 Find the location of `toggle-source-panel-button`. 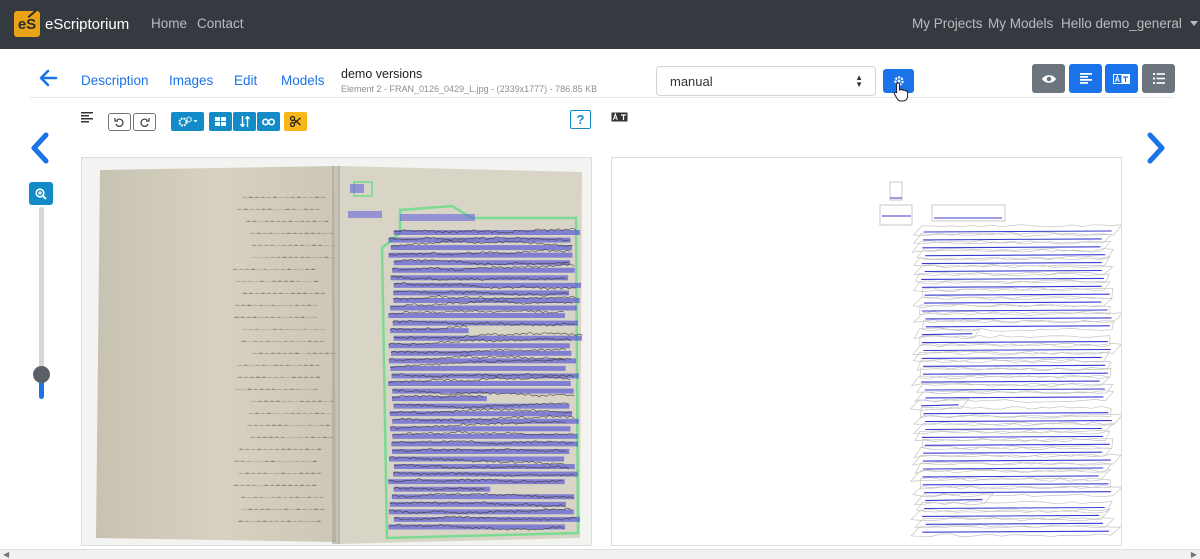

toggle-source-panel-button is located at coordinates (1048, 78).